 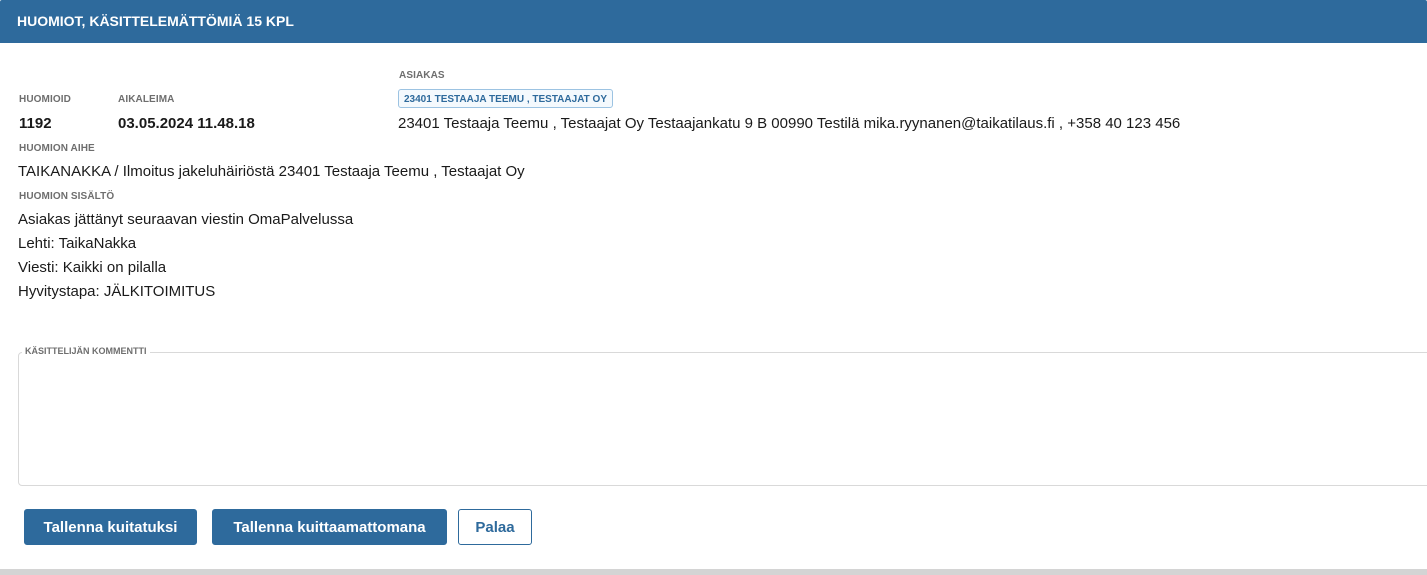 I want to click on comment-label: KÄSITTELIJÄN KOMMENTTI, so click(x=86, y=351).